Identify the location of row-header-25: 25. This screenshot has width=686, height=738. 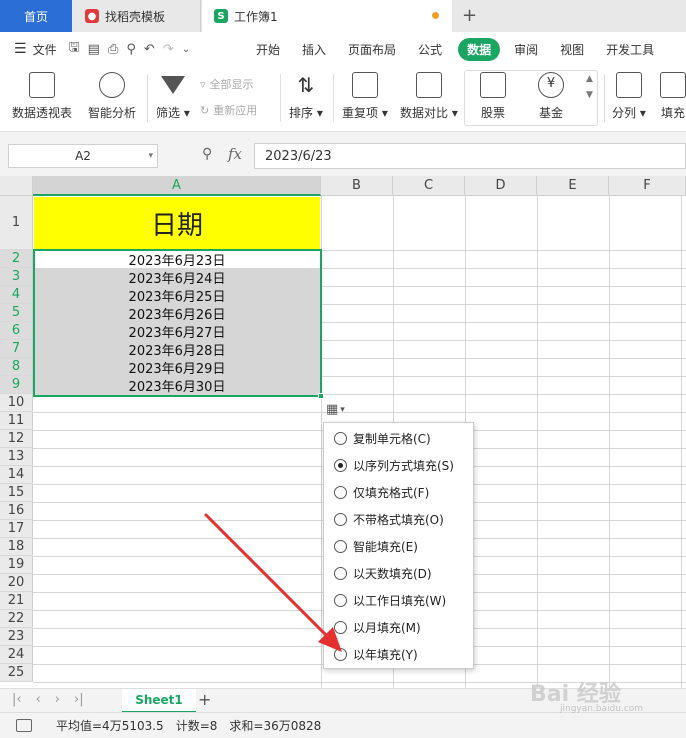
(16, 673).